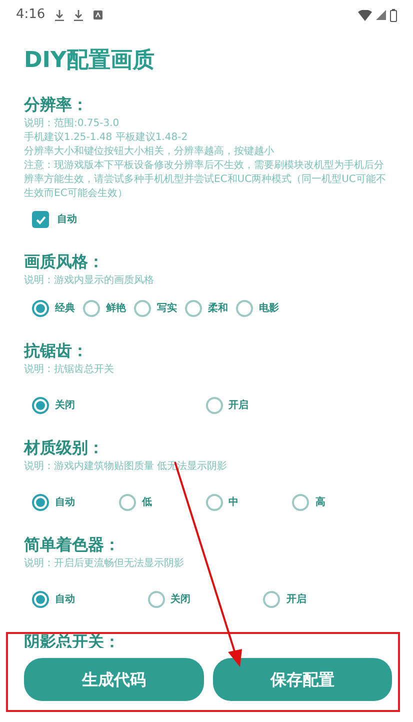  What do you see at coordinates (320, 502) in the screenshot?
I see `radio-label: 高` at bounding box center [320, 502].